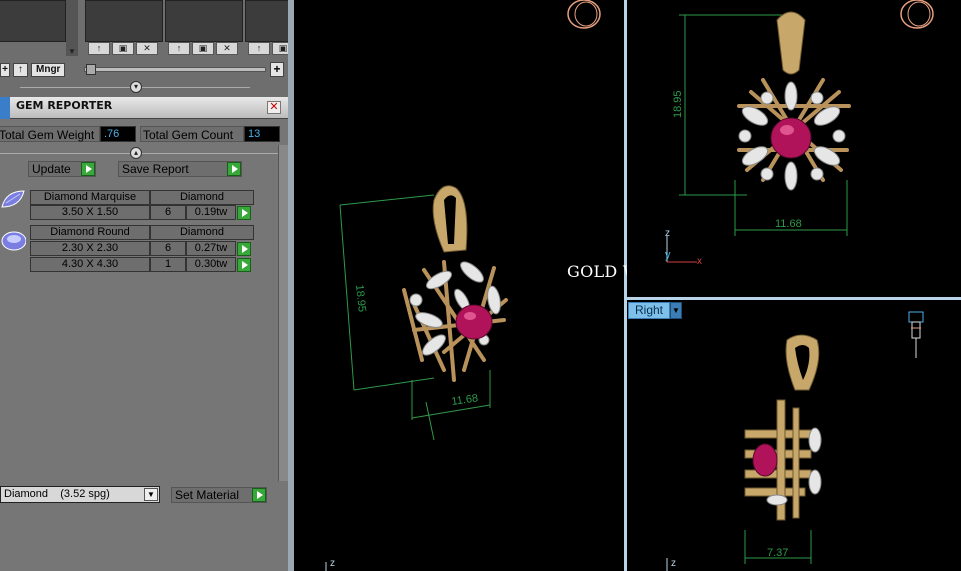 This screenshot has height=571, width=961. What do you see at coordinates (51, 169) in the screenshot?
I see `update-label: Update` at bounding box center [51, 169].